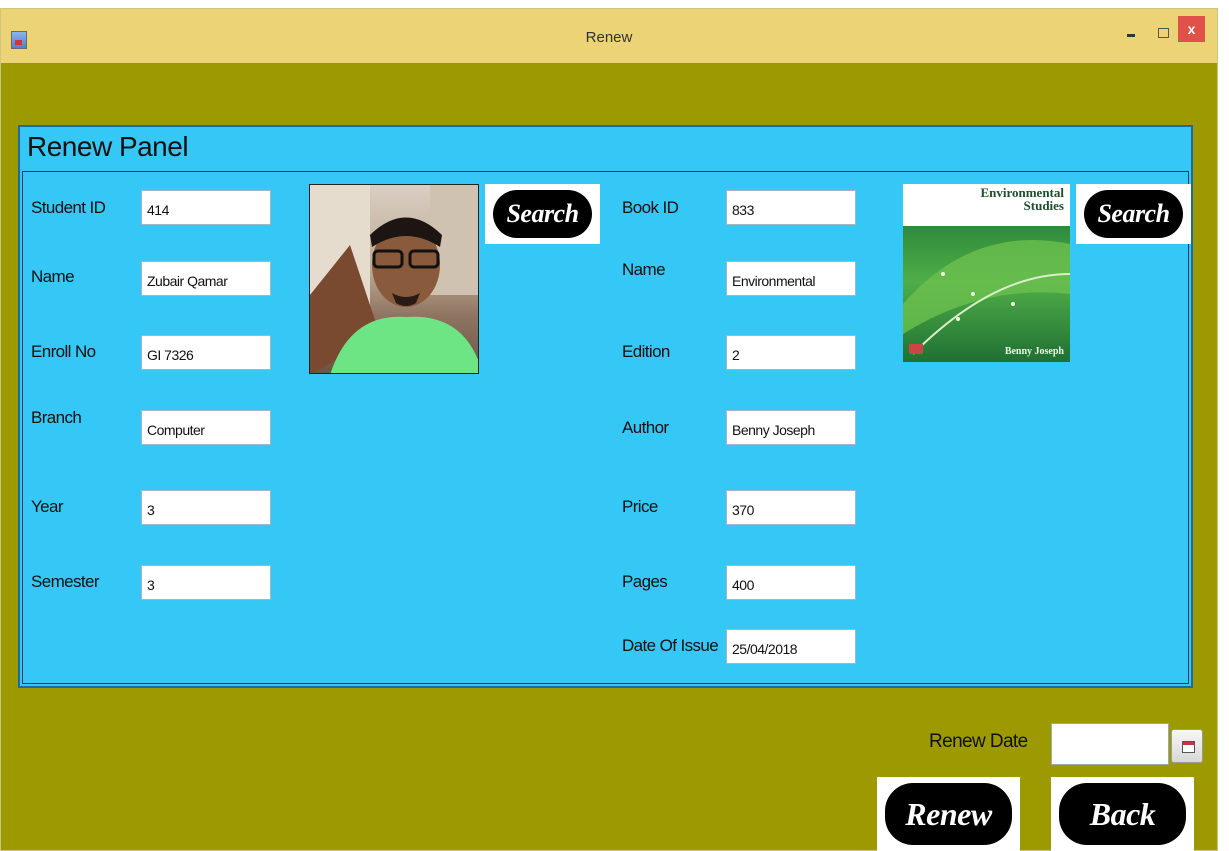  What do you see at coordinates (206, 352) in the screenshot?
I see `enroll-no-field: GI 7326` at bounding box center [206, 352].